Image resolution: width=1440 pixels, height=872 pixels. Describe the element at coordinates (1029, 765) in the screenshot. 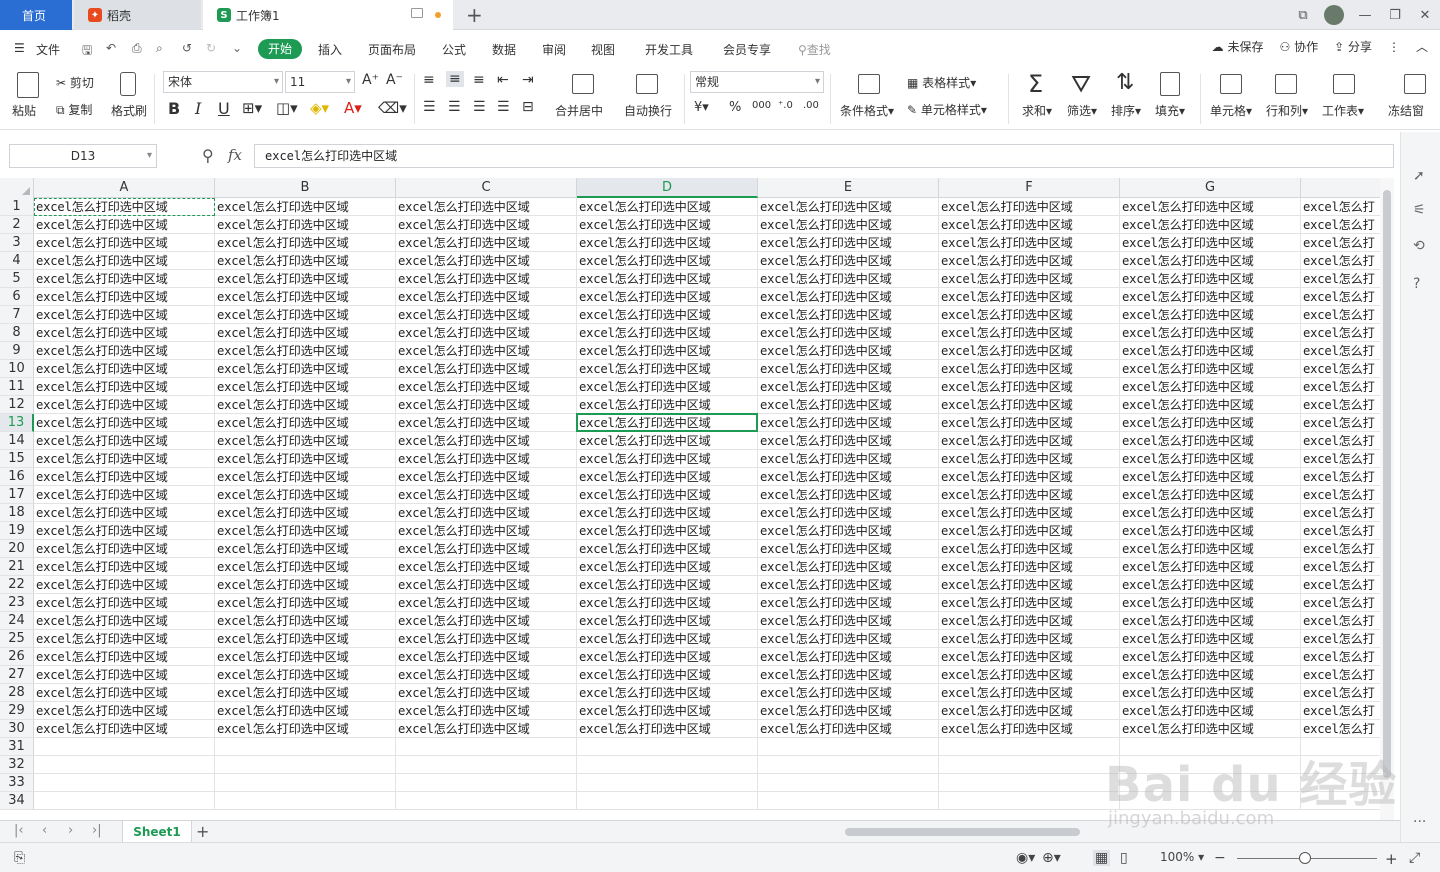

I see `cell-f32` at that location.